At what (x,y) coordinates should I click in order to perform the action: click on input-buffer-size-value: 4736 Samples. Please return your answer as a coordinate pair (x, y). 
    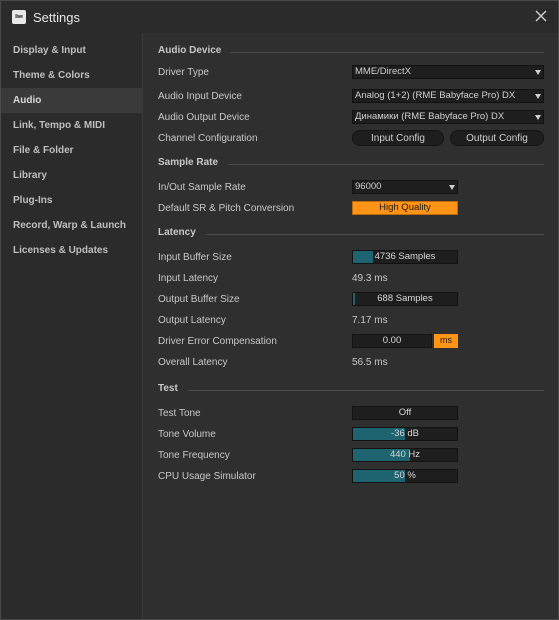
    Looking at the image, I should click on (405, 256).